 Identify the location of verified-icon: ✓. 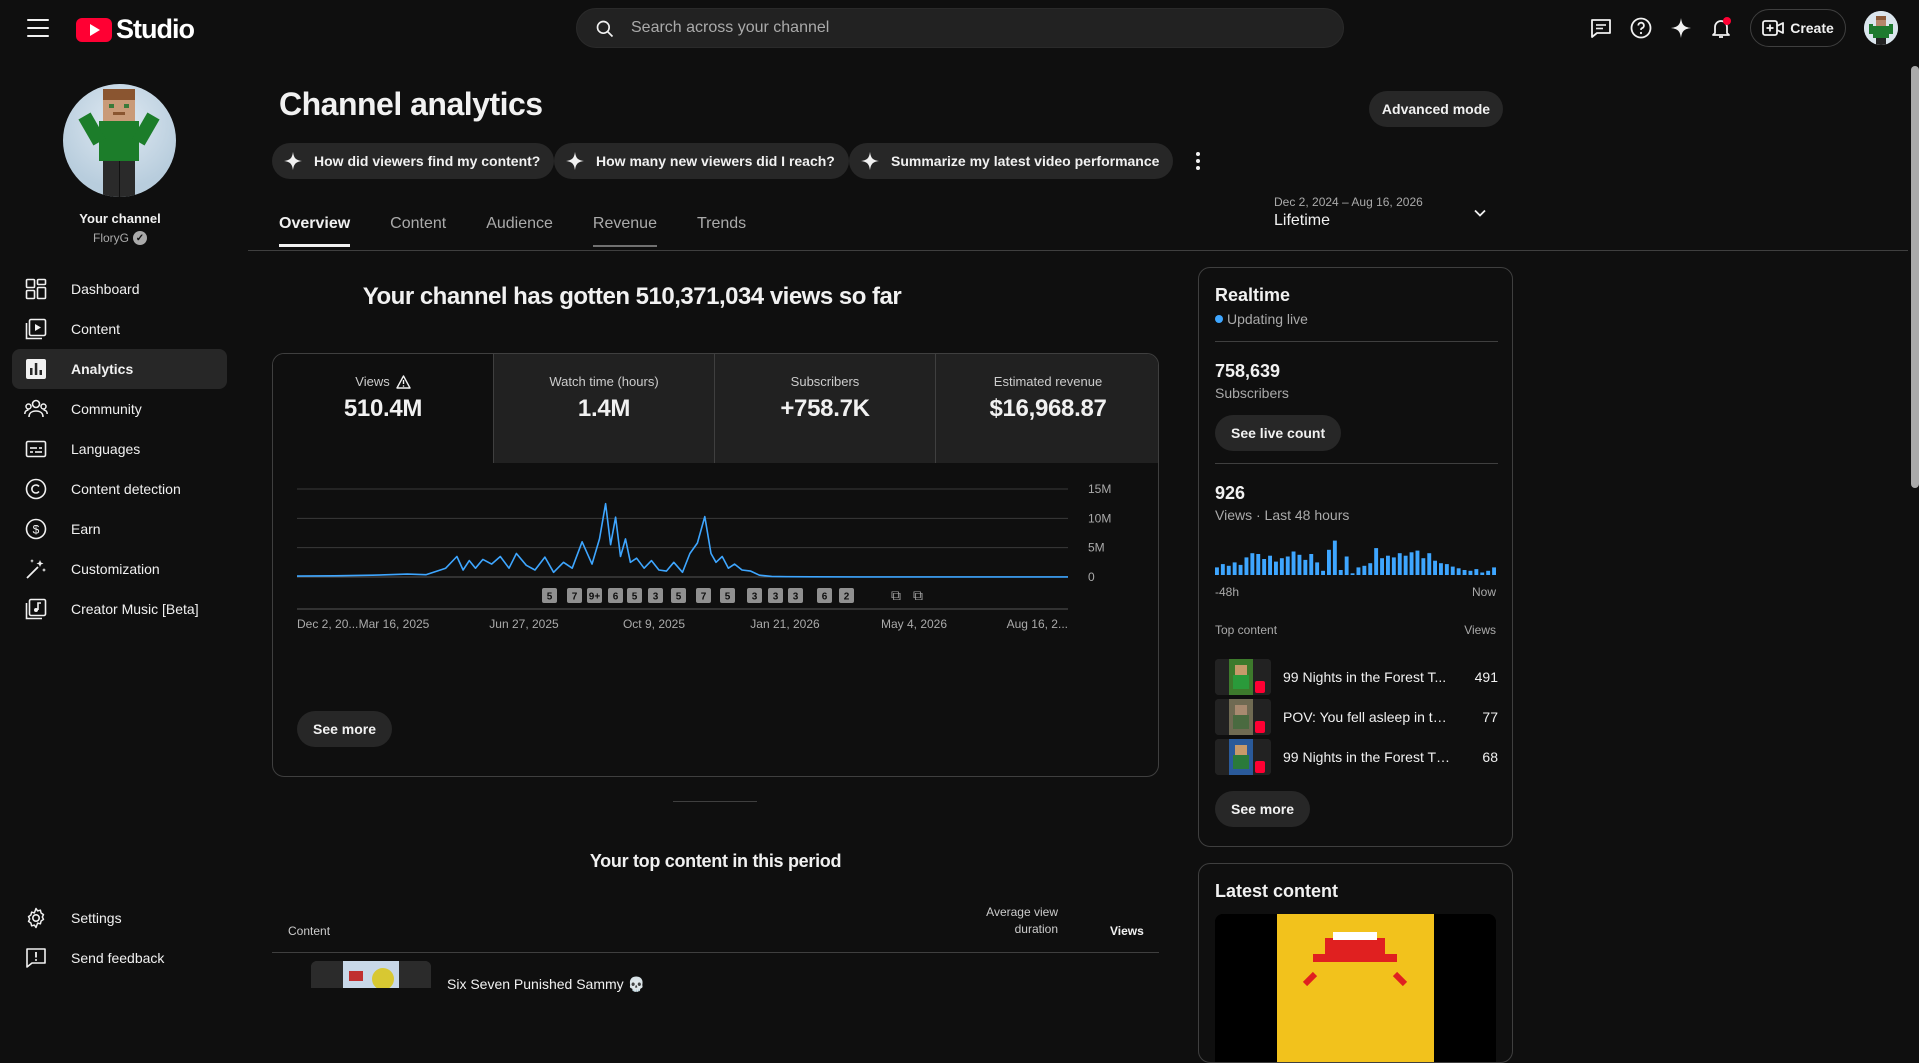
(140, 238).